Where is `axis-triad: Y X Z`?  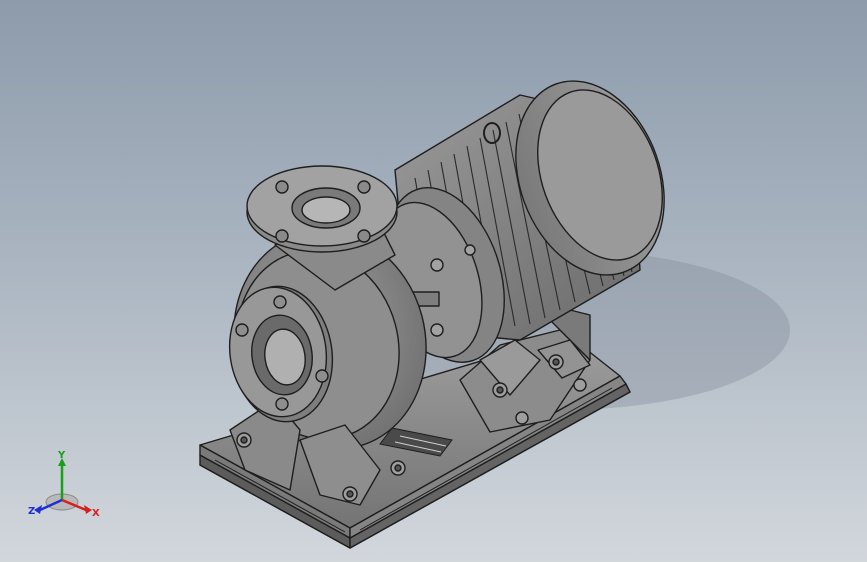
axis-triad: Y X Z is located at coordinates (66, 484).